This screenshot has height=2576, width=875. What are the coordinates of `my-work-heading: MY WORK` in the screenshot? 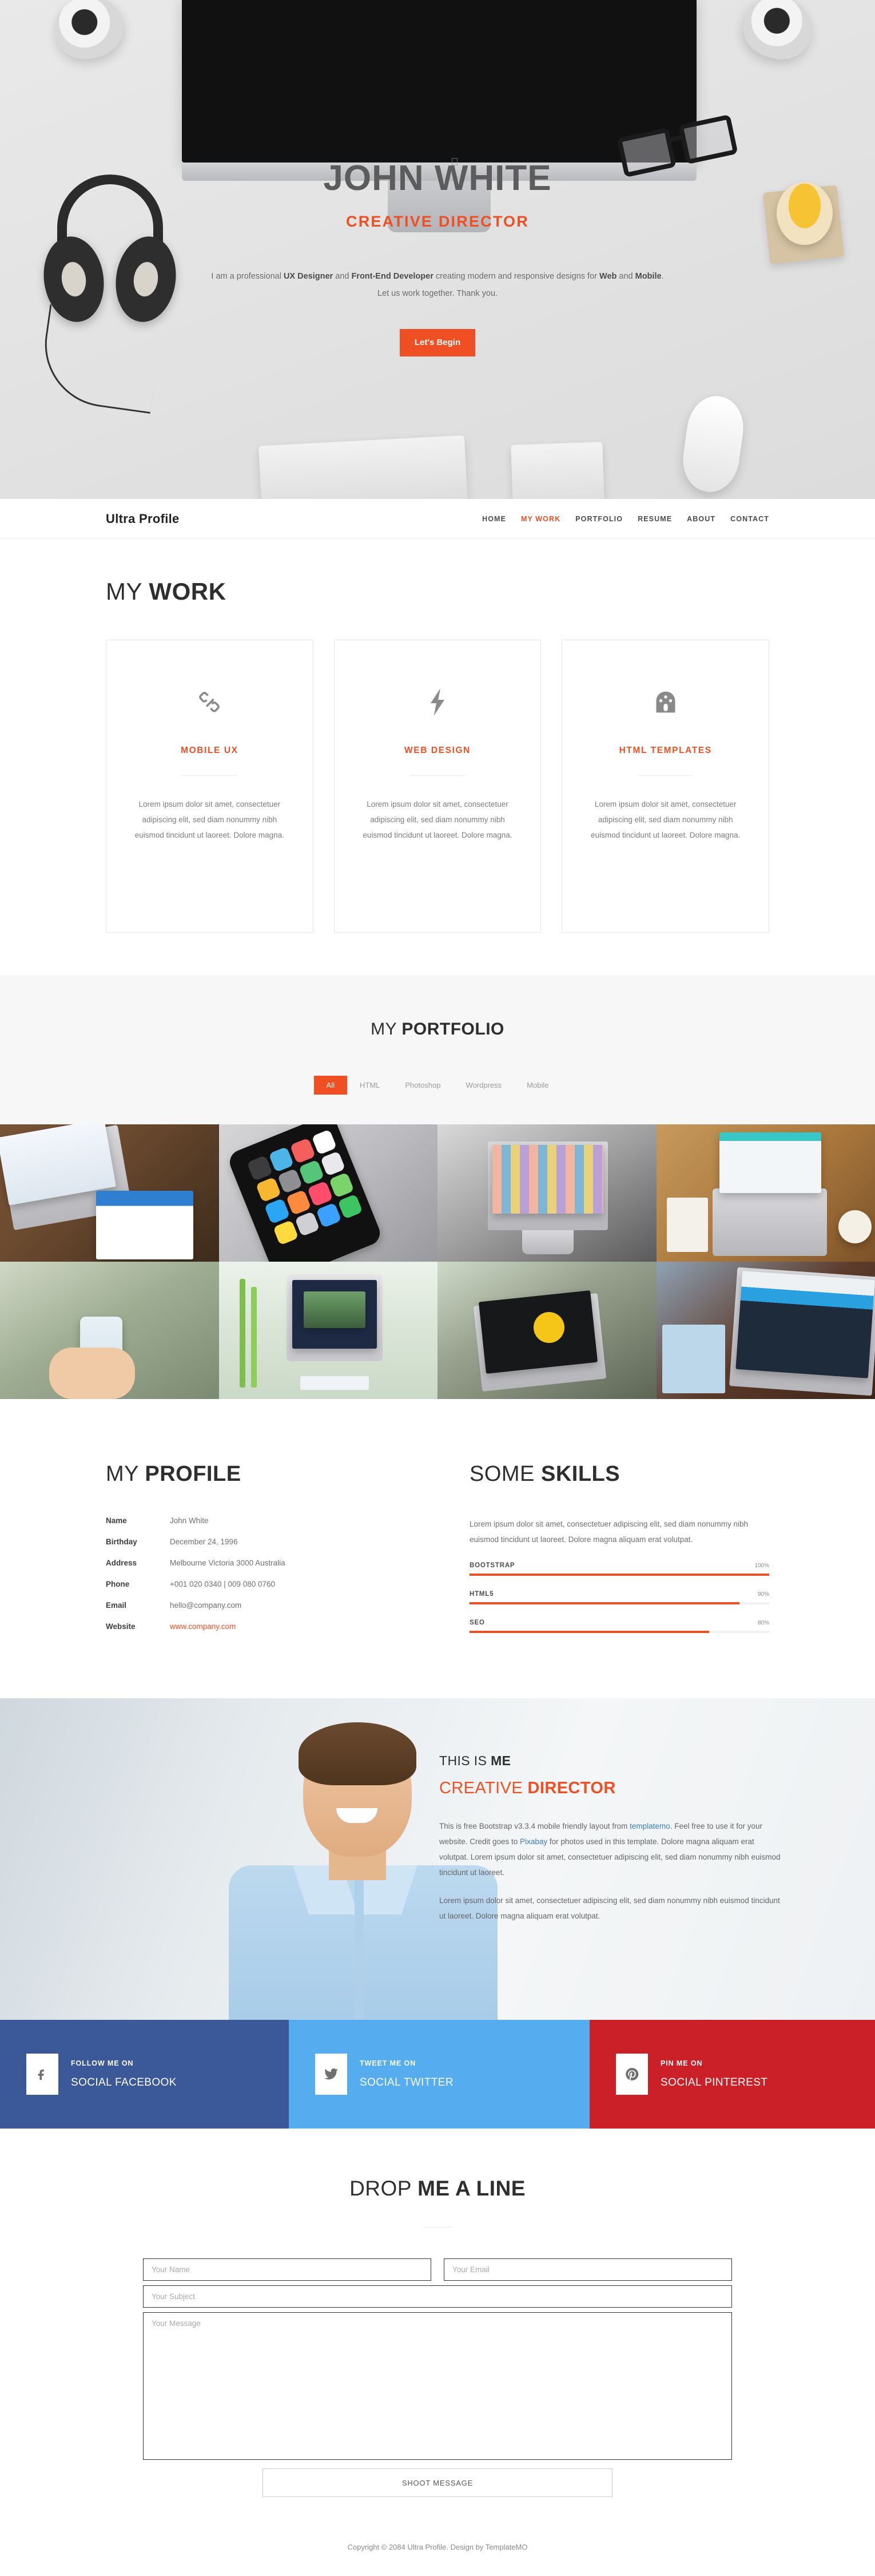 It's located at (166, 592).